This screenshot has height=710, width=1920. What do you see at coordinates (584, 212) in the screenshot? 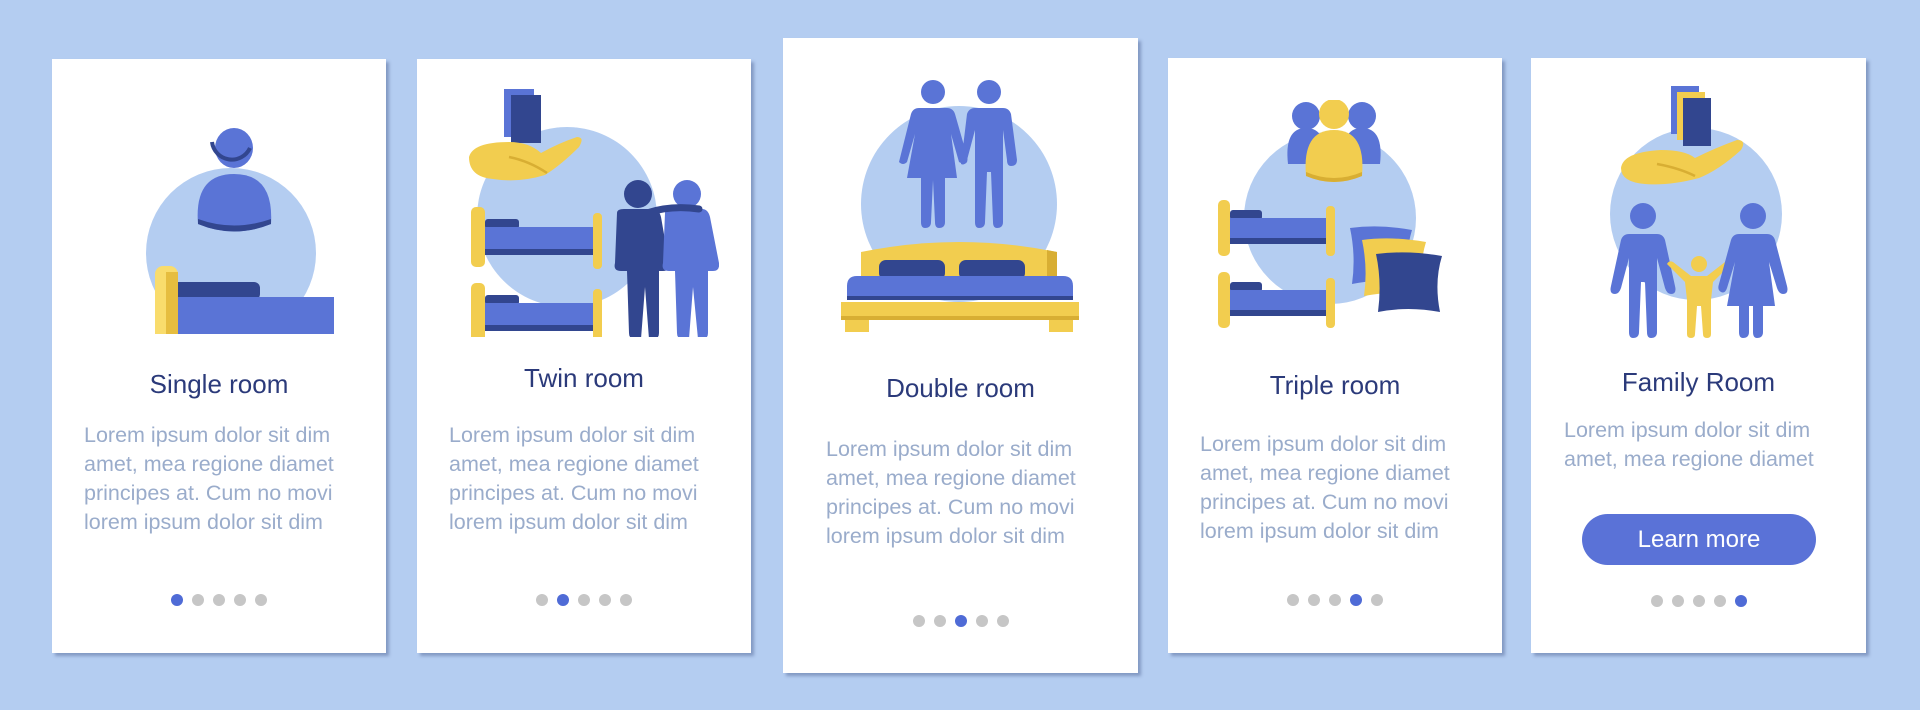
I see `twin-beds-two-people-icon` at bounding box center [584, 212].